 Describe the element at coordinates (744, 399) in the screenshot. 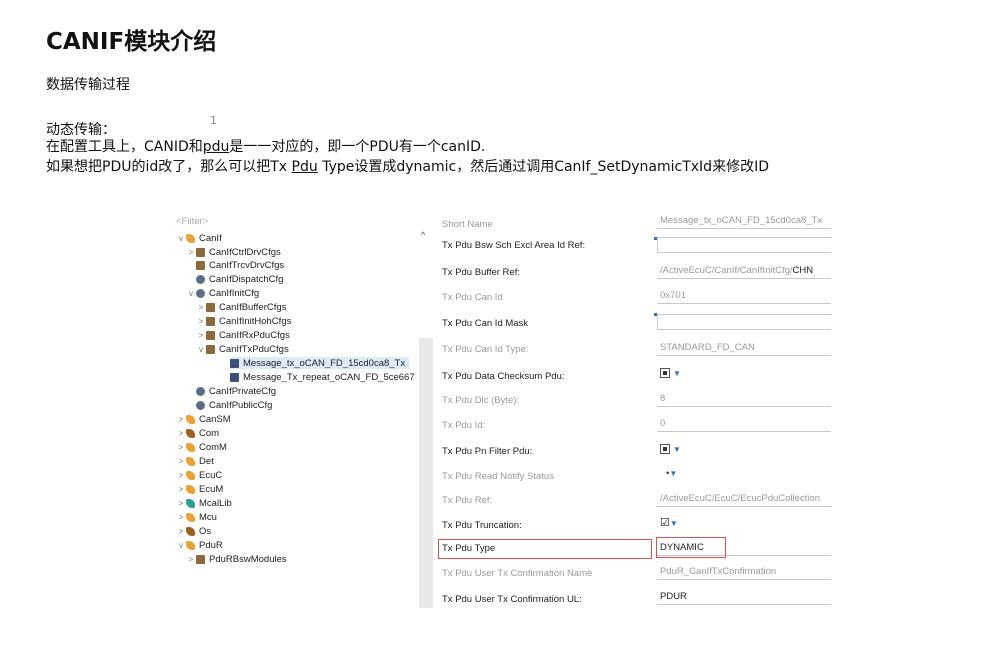

I see `dlc-field: 8` at that location.